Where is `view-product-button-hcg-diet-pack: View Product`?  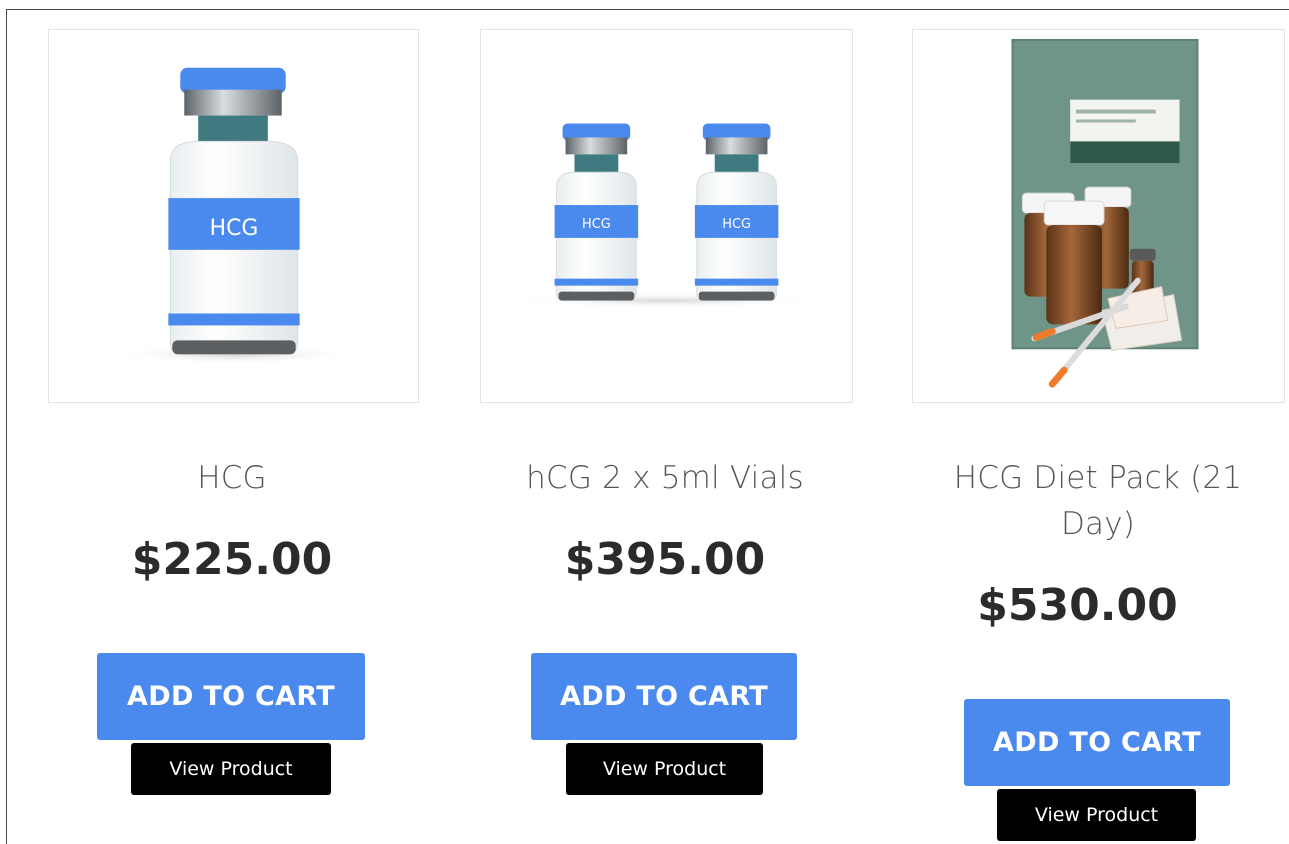
view-product-button-hcg-diet-pack: View Product is located at coordinates (1096, 815).